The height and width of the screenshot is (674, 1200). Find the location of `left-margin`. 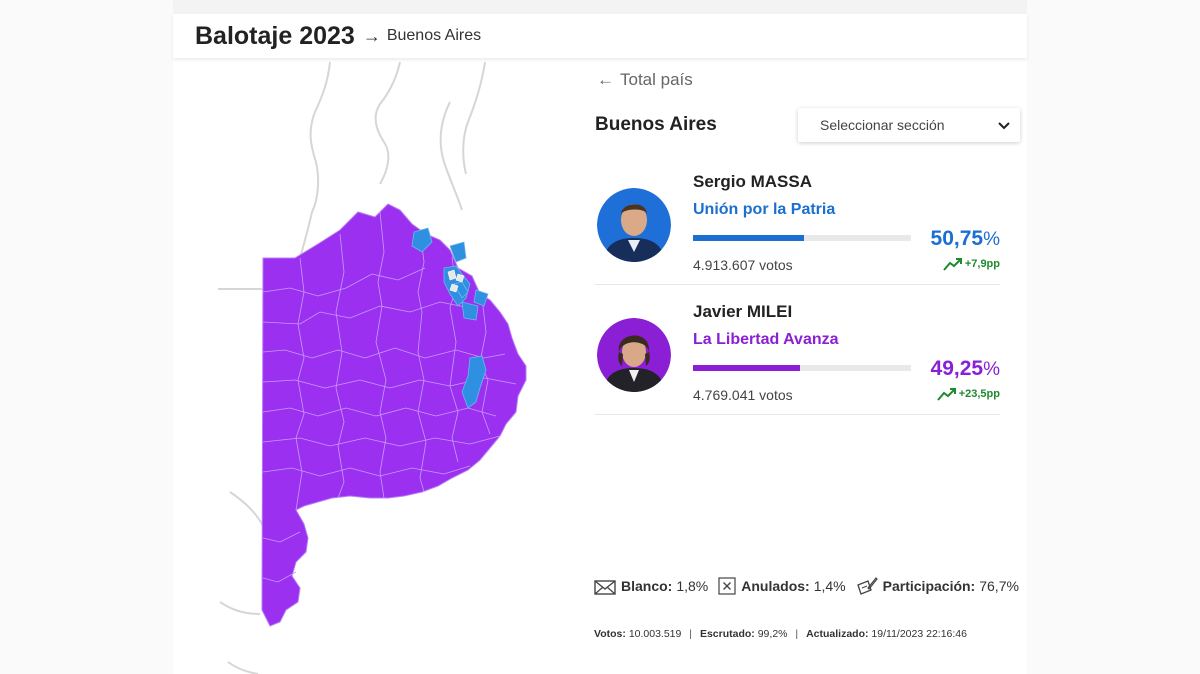

left-margin is located at coordinates (86, 337).